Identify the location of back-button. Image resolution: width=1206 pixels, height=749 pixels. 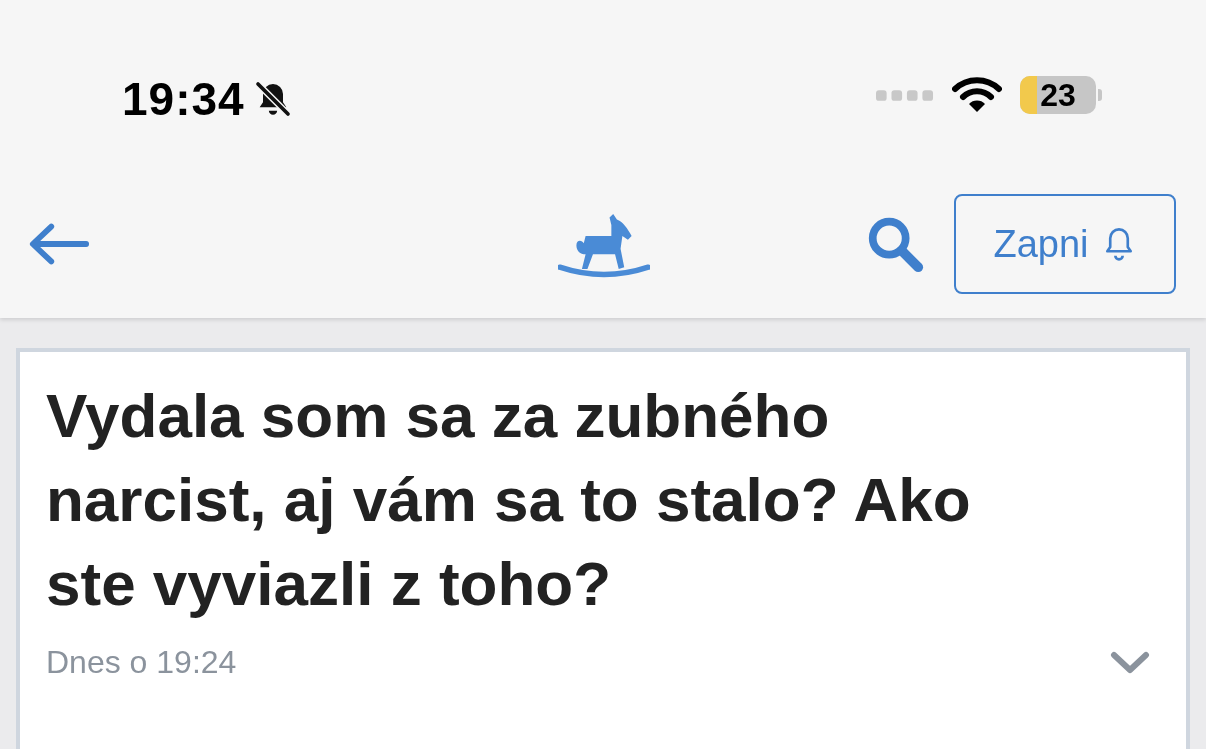
(59, 244).